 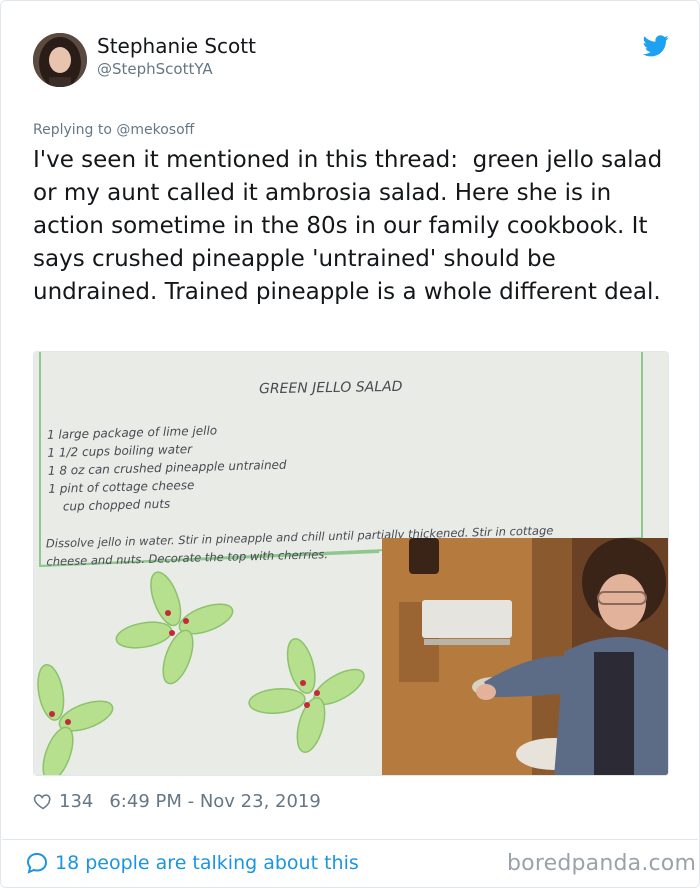 What do you see at coordinates (525, 656) in the screenshot?
I see `aunt-photo` at bounding box center [525, 656].